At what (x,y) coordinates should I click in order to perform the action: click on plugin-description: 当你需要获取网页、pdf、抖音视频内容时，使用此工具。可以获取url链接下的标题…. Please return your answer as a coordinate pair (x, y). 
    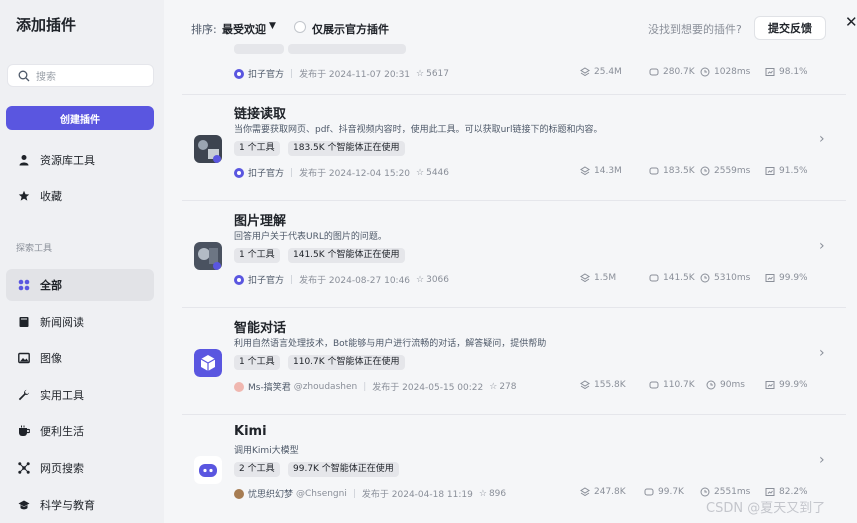
    Looking at the image, I should click on (418, 130).